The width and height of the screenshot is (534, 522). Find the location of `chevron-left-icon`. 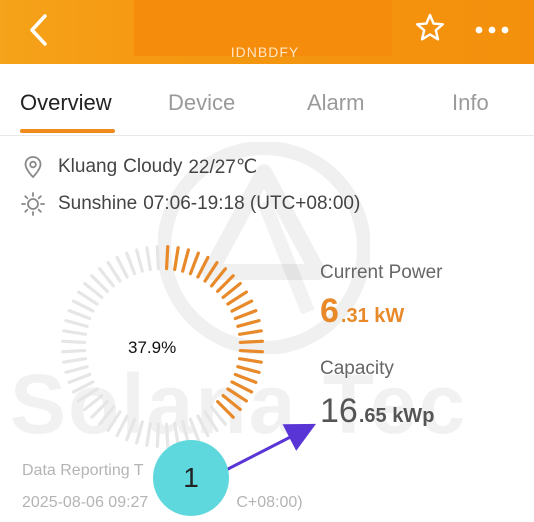

chevron-left-icon is located at coordinates (38, 30).